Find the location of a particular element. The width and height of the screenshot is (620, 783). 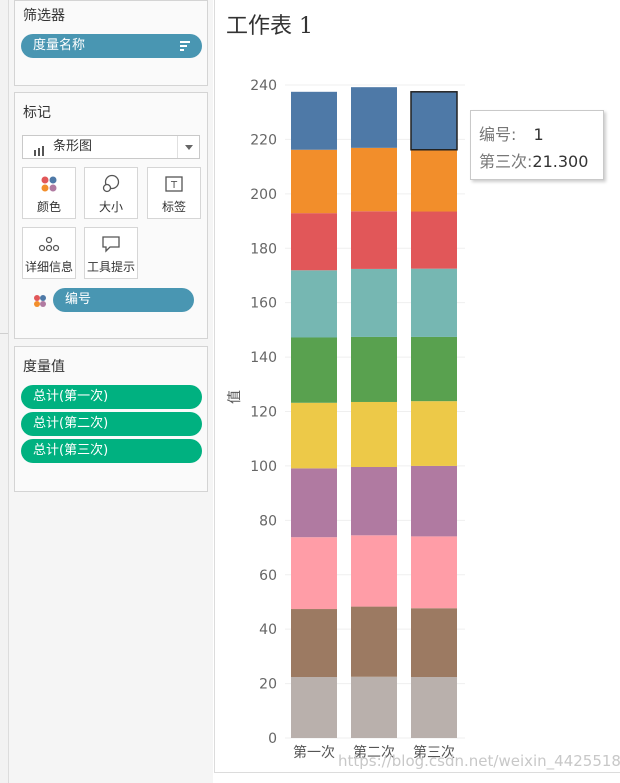

mark-type-label: 条形图 is located at coordinates (73, 146).